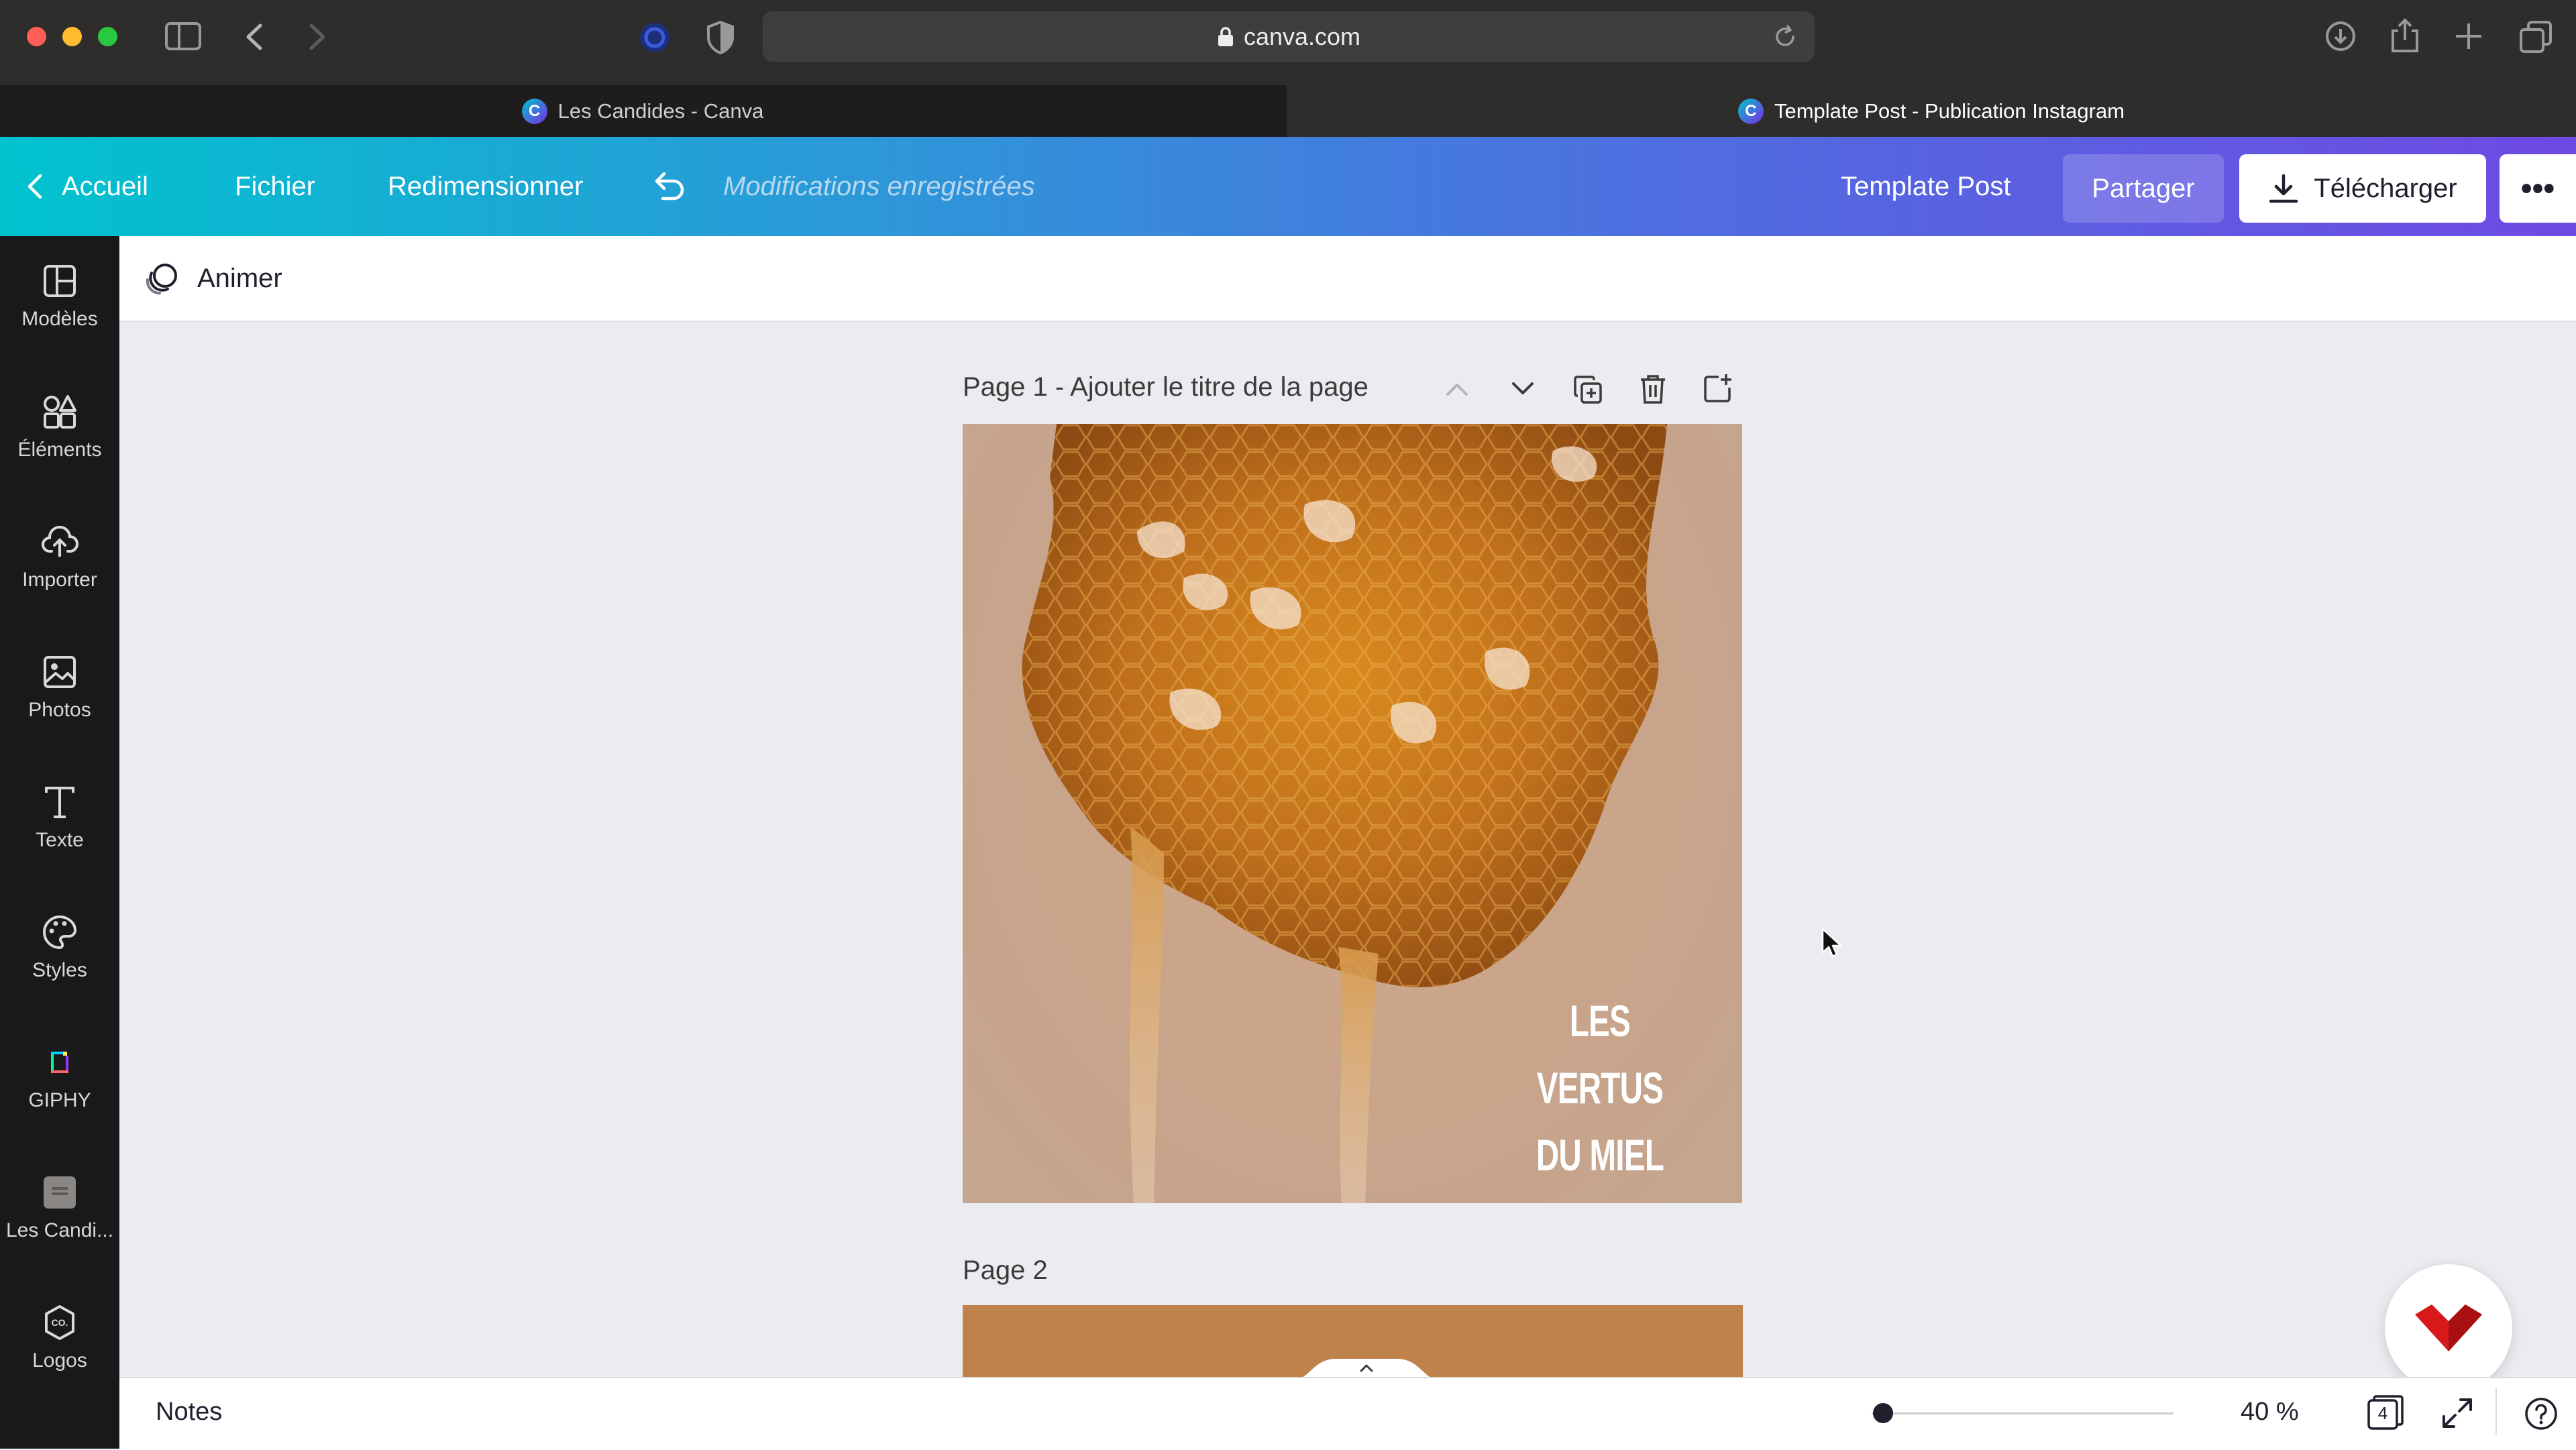 The image size is (2576, 1450). I want to click on download-button: Télécharger, so click(2362, 188).